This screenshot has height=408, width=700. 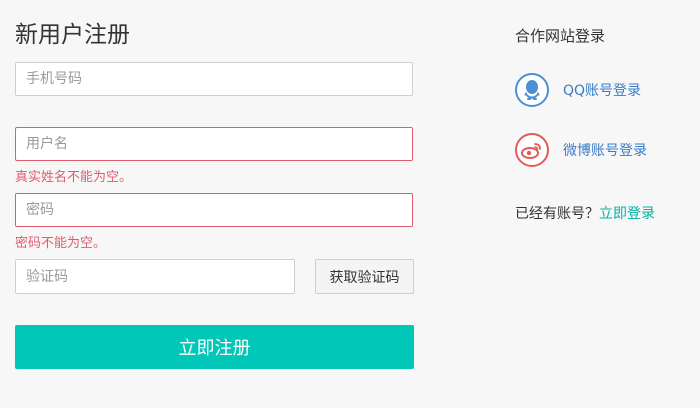 I want to click on qq-icon, so click(x=532, y=90).